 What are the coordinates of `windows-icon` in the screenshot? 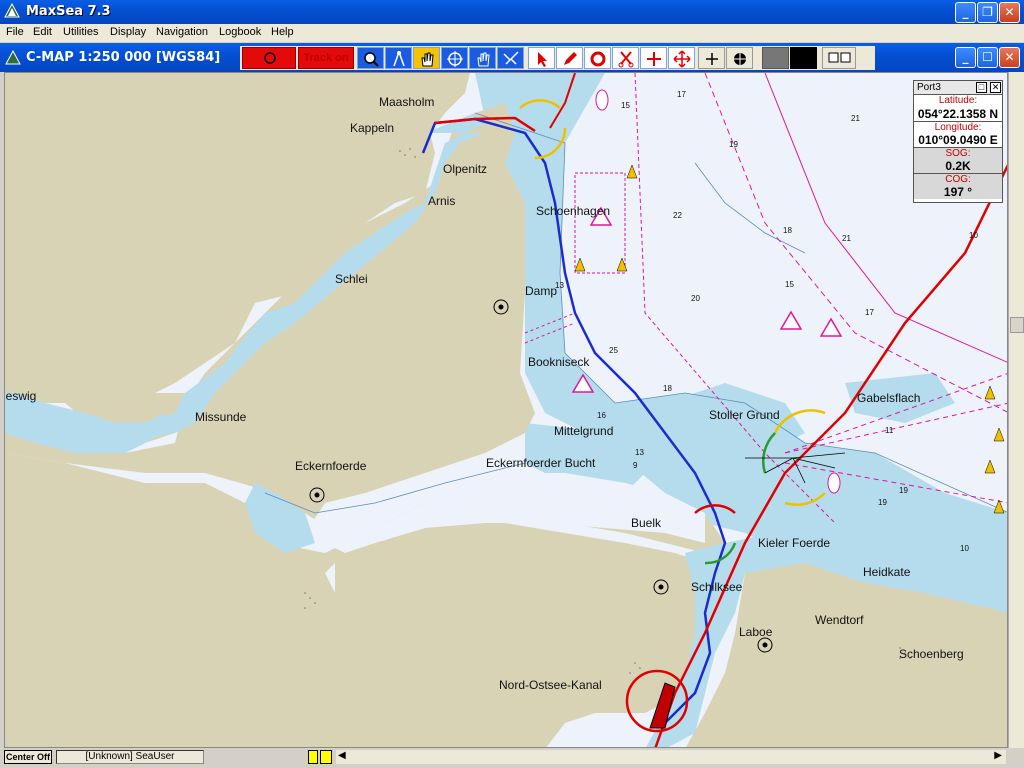 It's located at (839, 57).